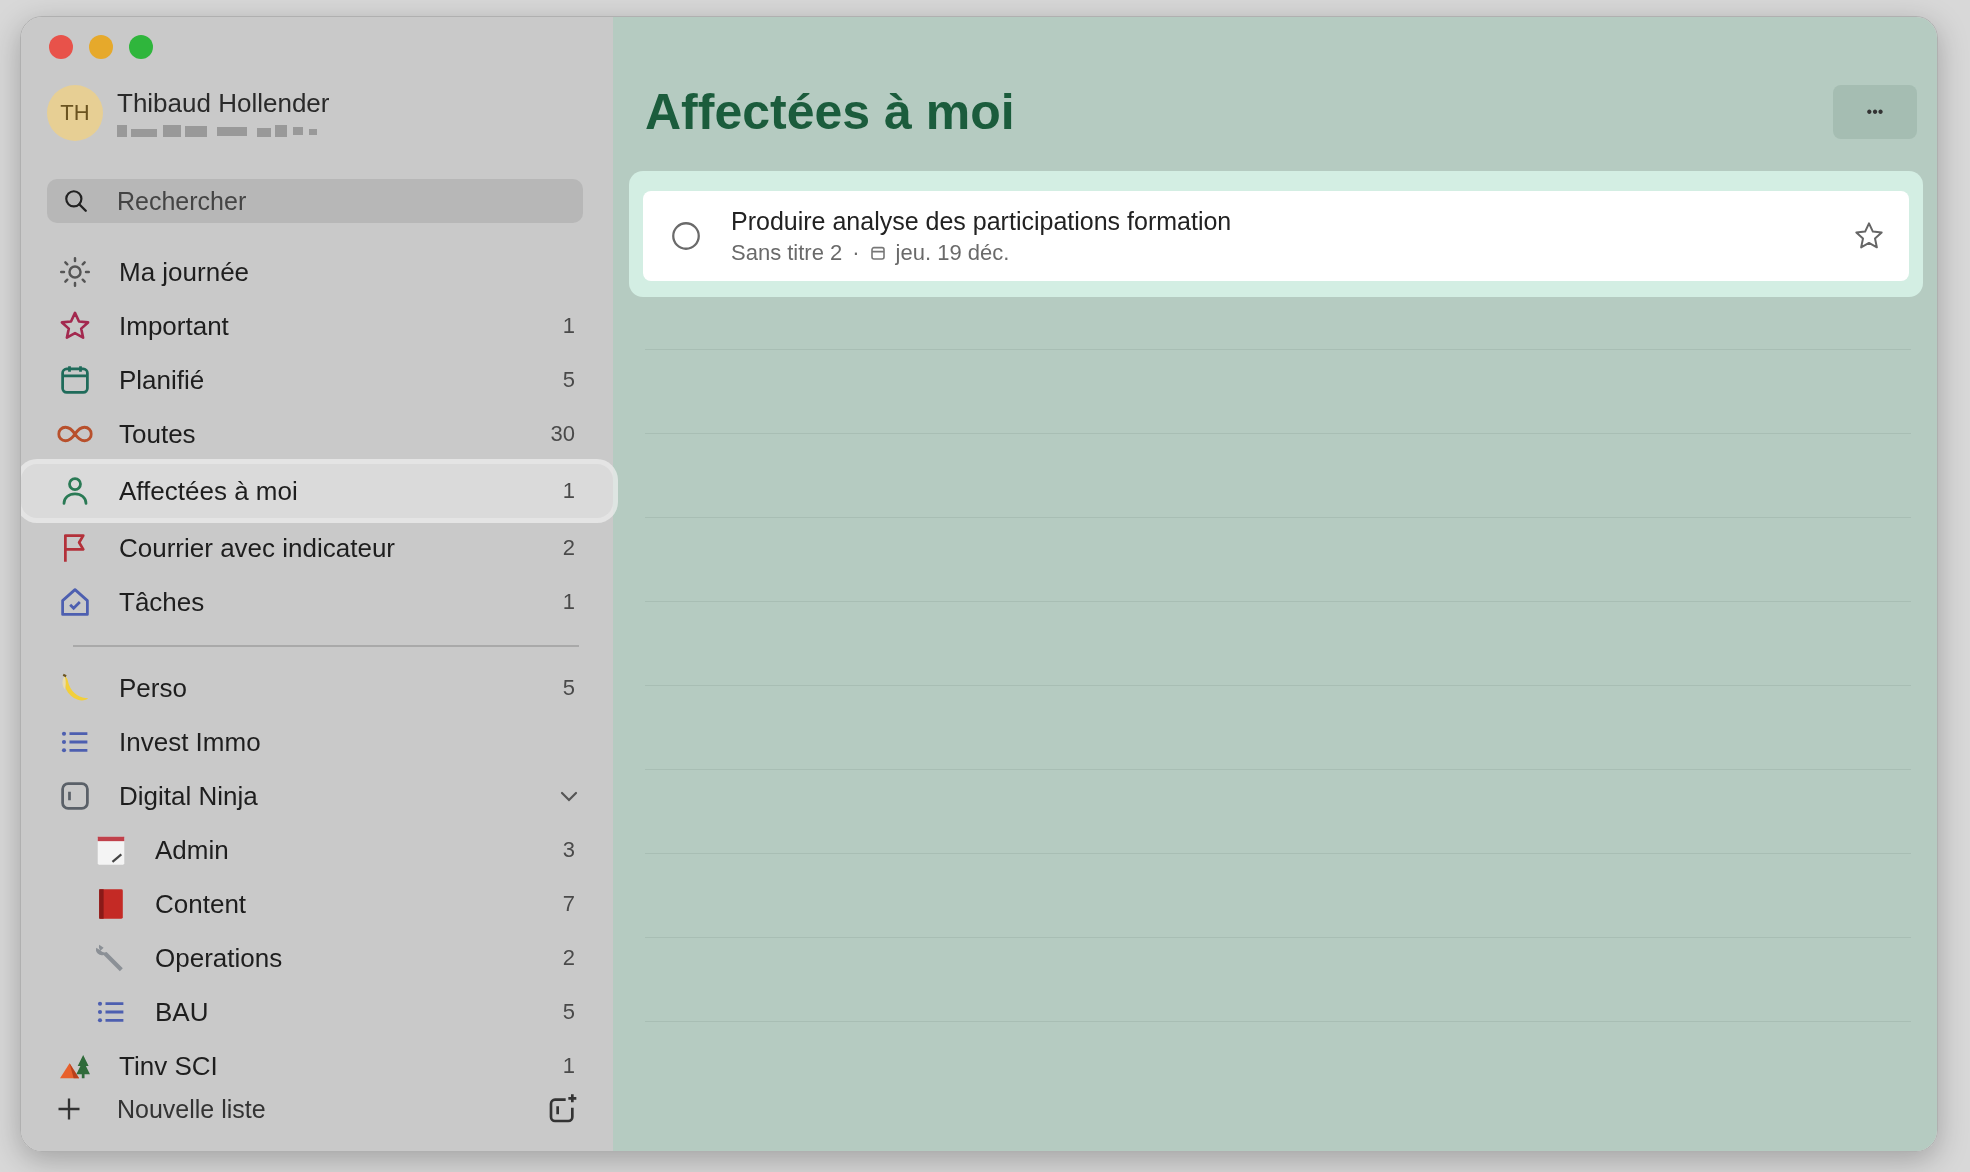 Image resolution: width=1970 pixels, height=1172 pixels. I want to click on sidebar-item: Toutes 30, so click(317, 434).